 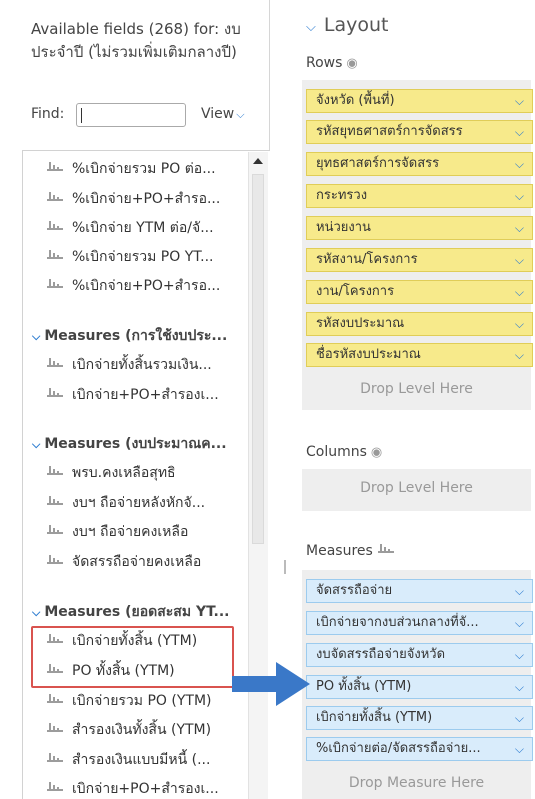 I want to click on field-item: จัดสรรถือจ่ายคงเหลือ, so click(x=123, y=562).